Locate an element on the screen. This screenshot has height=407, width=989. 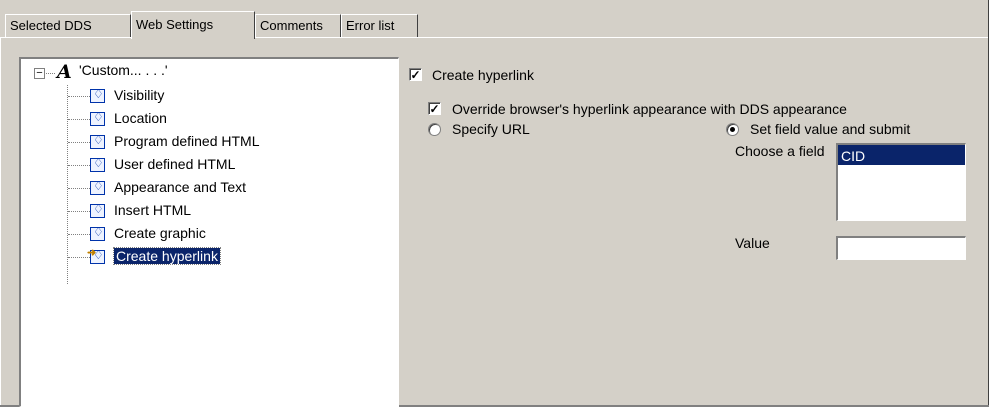
value-label: Value is located at coordinates (752, 243).